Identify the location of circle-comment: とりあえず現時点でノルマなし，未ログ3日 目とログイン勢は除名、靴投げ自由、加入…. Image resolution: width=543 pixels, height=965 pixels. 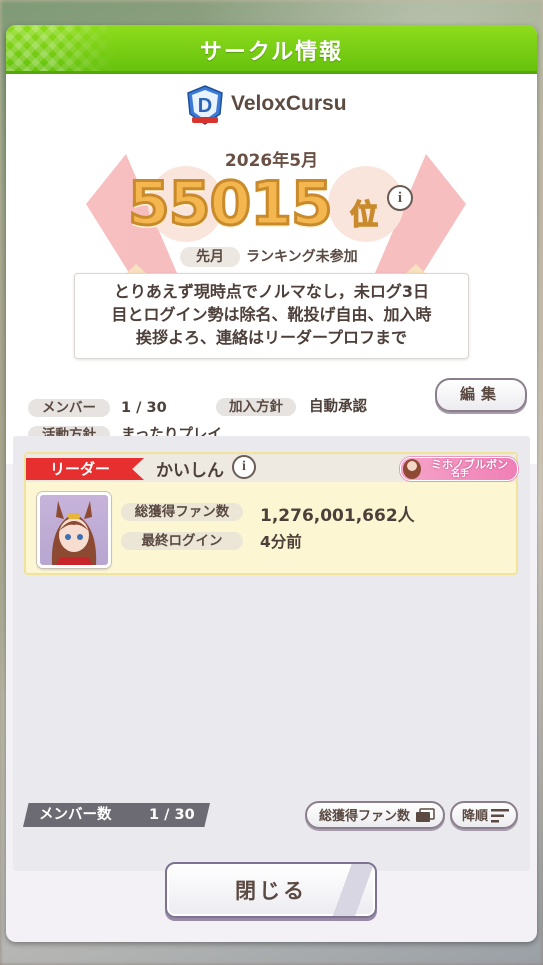
(271, 316).